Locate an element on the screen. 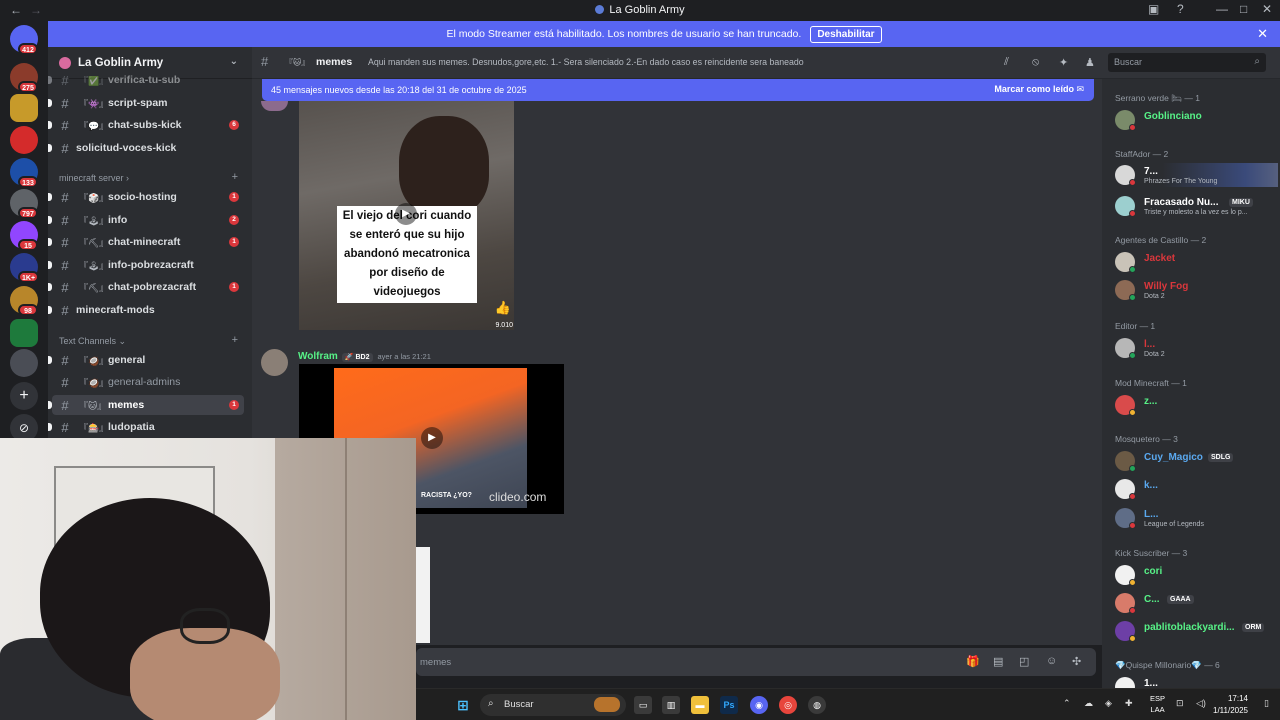  channel-item: # minecraft-mods is located at coordinates (146, 310).